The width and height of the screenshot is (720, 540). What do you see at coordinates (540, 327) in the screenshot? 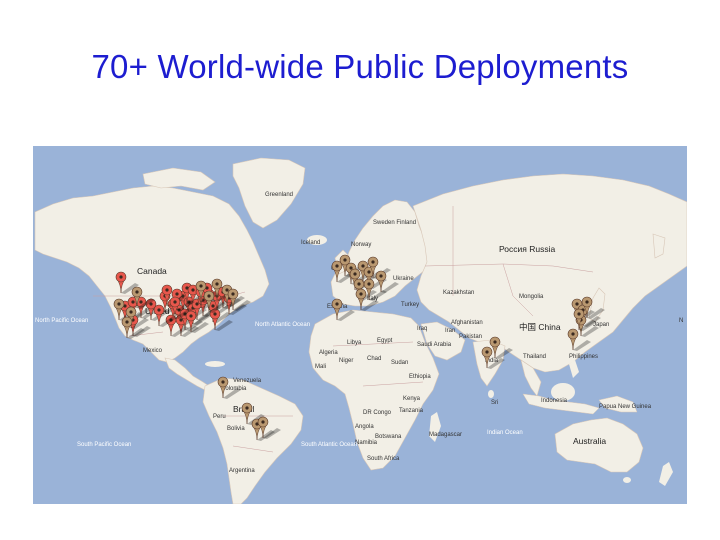
I see `label-china: 中国 China` at bounding box center [540, 327].